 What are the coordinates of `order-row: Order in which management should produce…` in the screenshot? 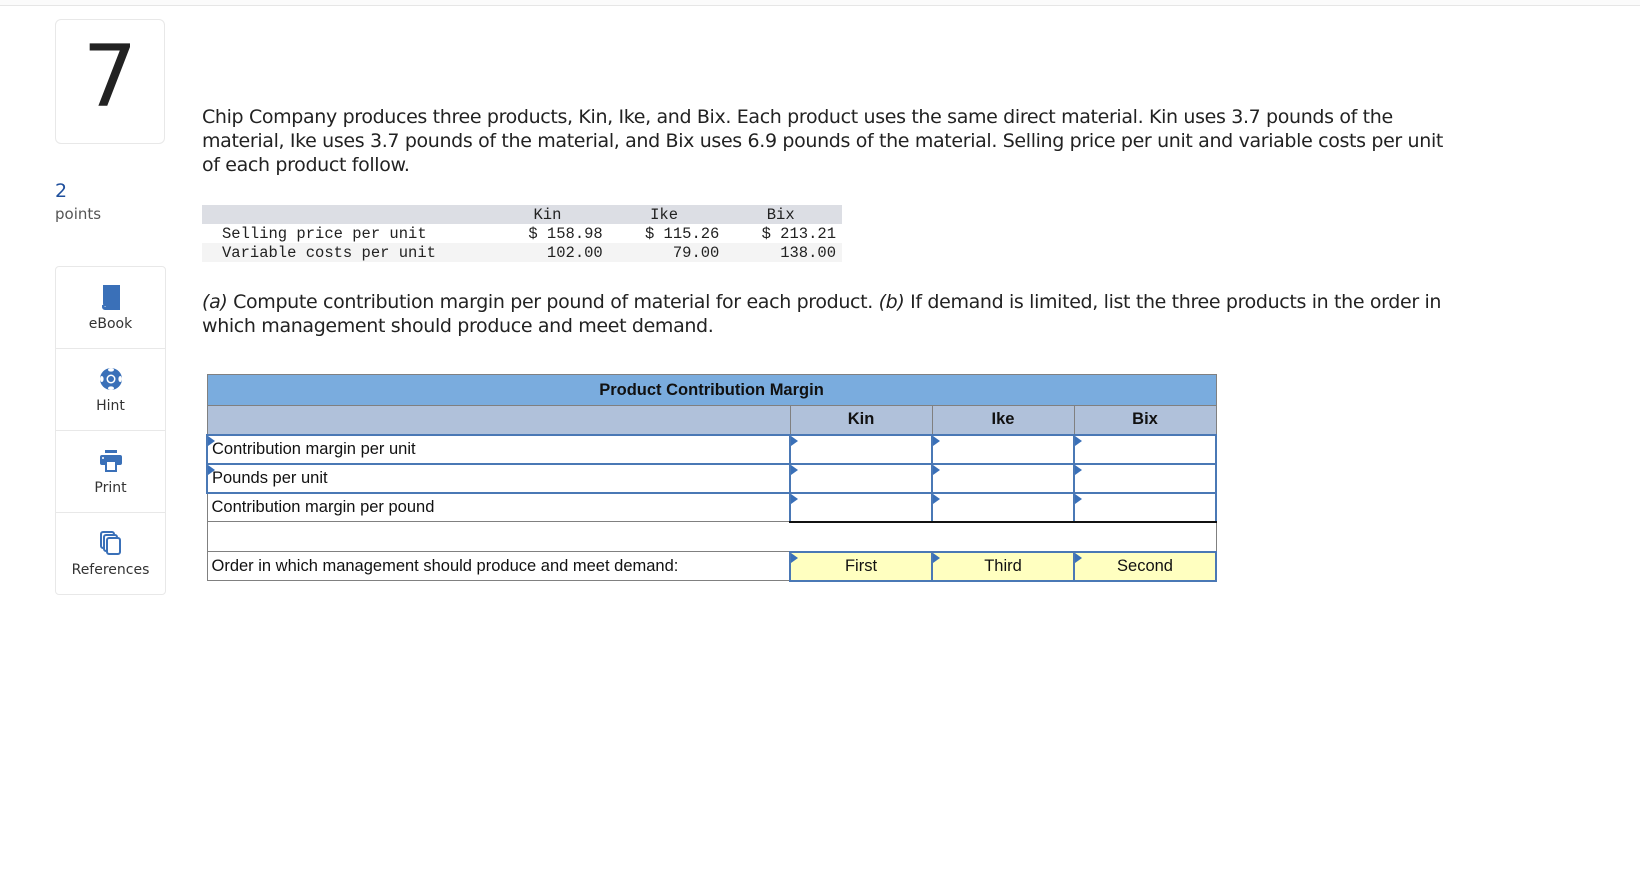 It's located at (711, 566).